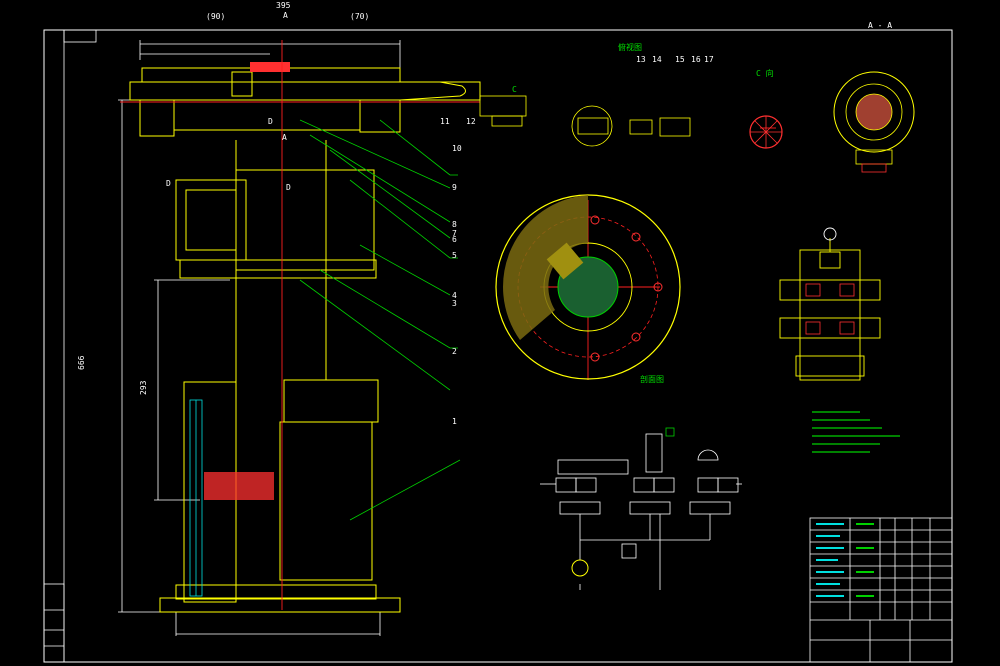 The width and height of the screenshot is (1000, 666). Describe the element at coordinates (81, 362) in the screenshot. I see `dim-height-label: 666` at that location.